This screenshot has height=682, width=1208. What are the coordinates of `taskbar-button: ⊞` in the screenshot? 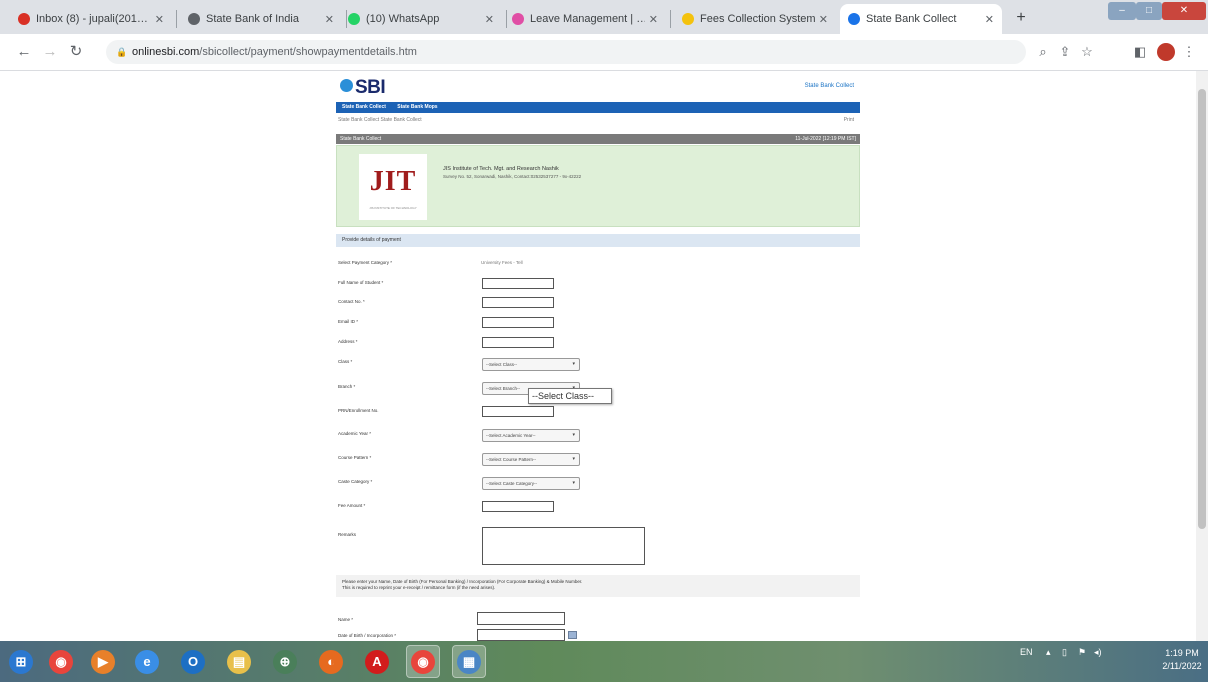 It's located at (21, 661).